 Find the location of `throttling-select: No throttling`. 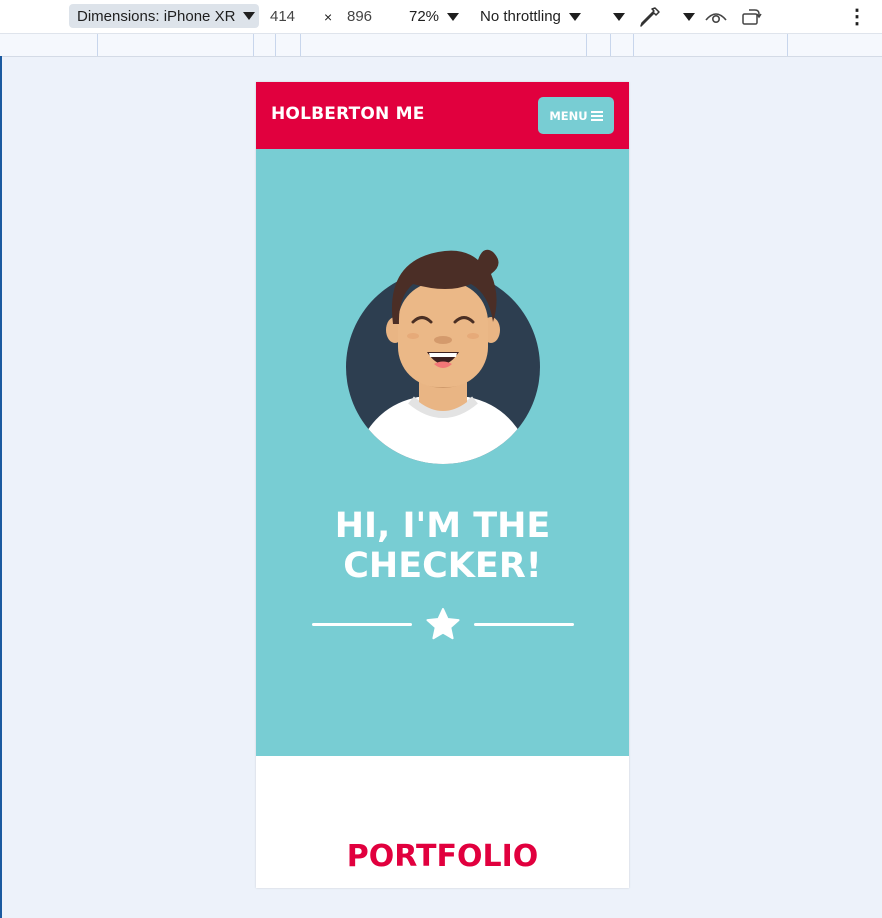

throttling-select: No throttling is located at coordinates (530, 16).